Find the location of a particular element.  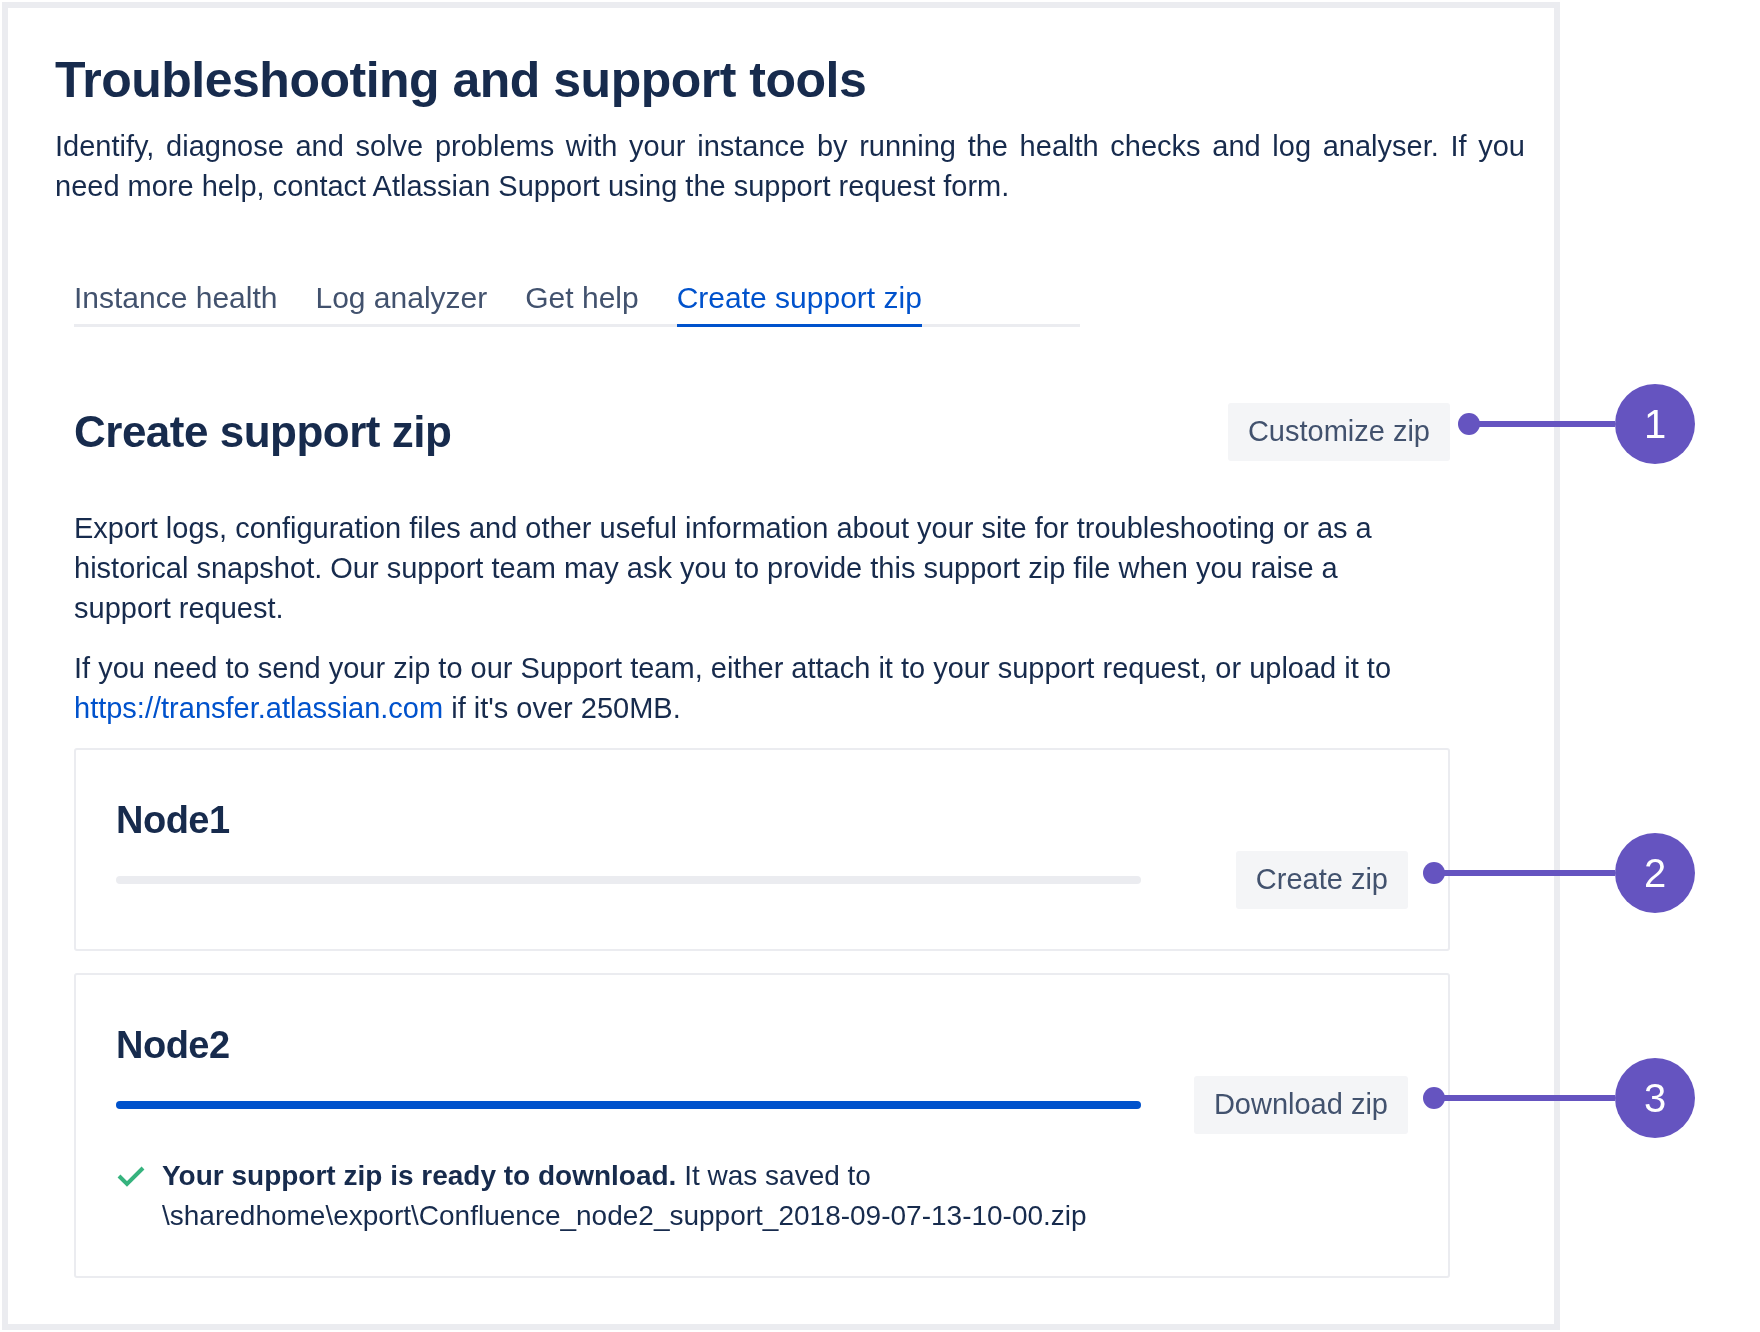

check-icon is located at coordinates (131, 1176).